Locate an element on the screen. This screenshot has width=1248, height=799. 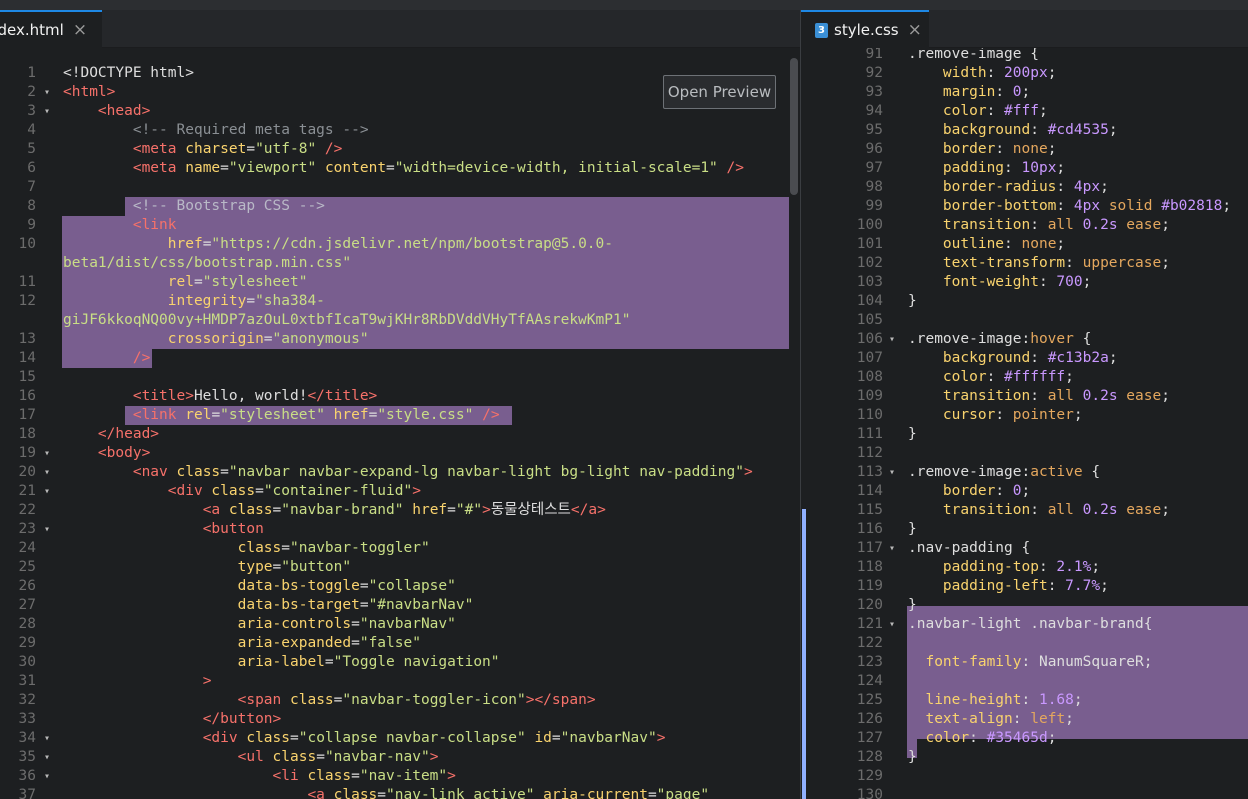
code-line: 125 line-height: 1.68; is located at coordinates (1024, 700).